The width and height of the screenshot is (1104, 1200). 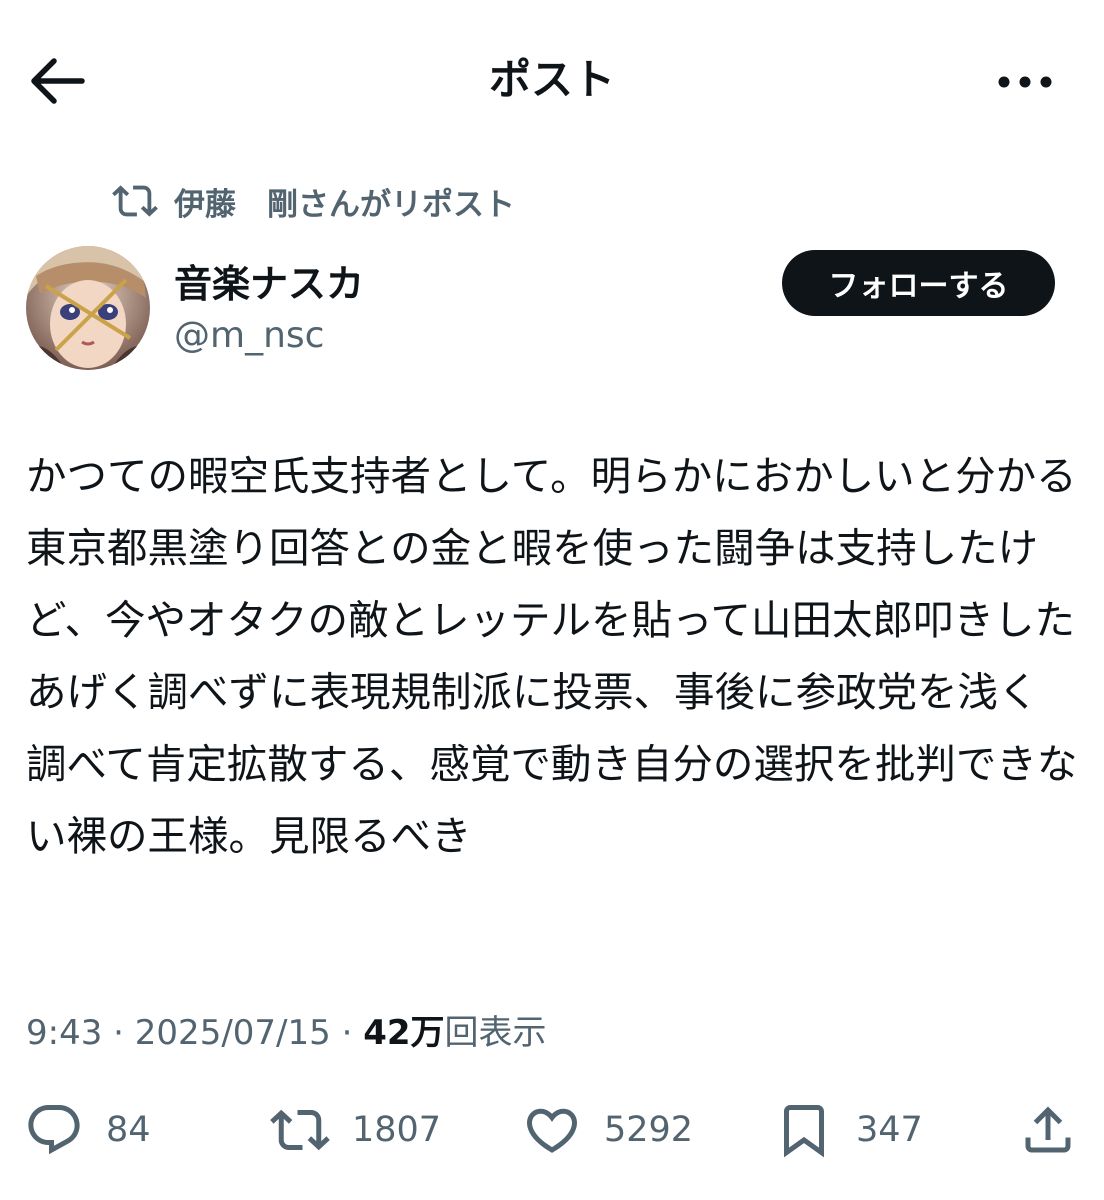 What do you see at coordinates (344, 204) in the screenshot?
I see `repost-label: 伊藤 剛さんがリポスト` at bounding box center [344, 204].